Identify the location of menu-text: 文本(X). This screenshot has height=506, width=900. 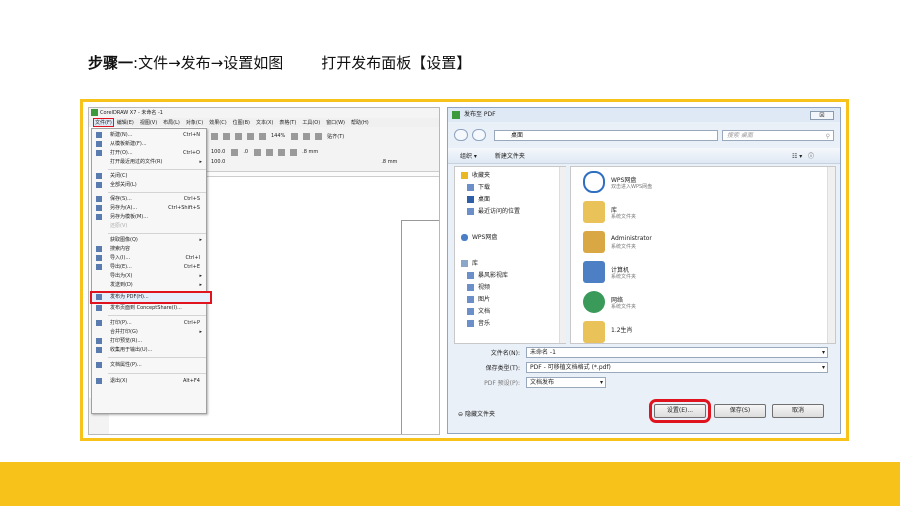
(264, 122).